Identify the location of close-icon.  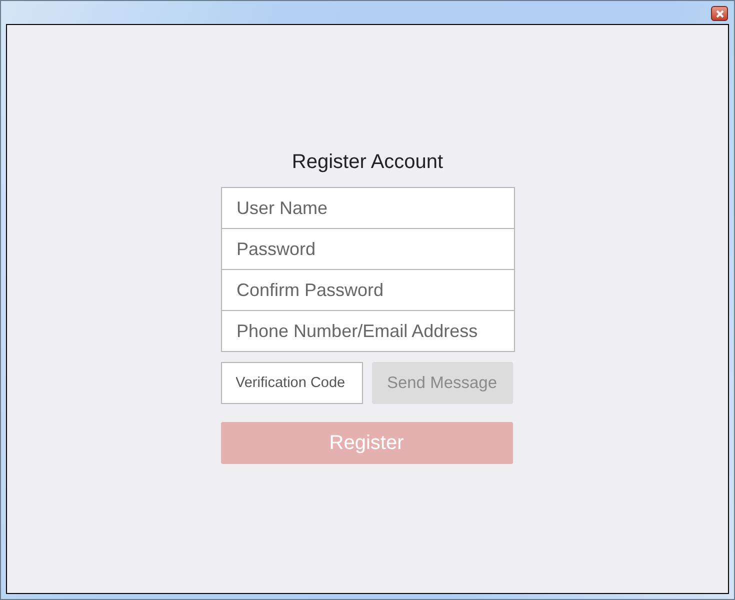
(720, 14).